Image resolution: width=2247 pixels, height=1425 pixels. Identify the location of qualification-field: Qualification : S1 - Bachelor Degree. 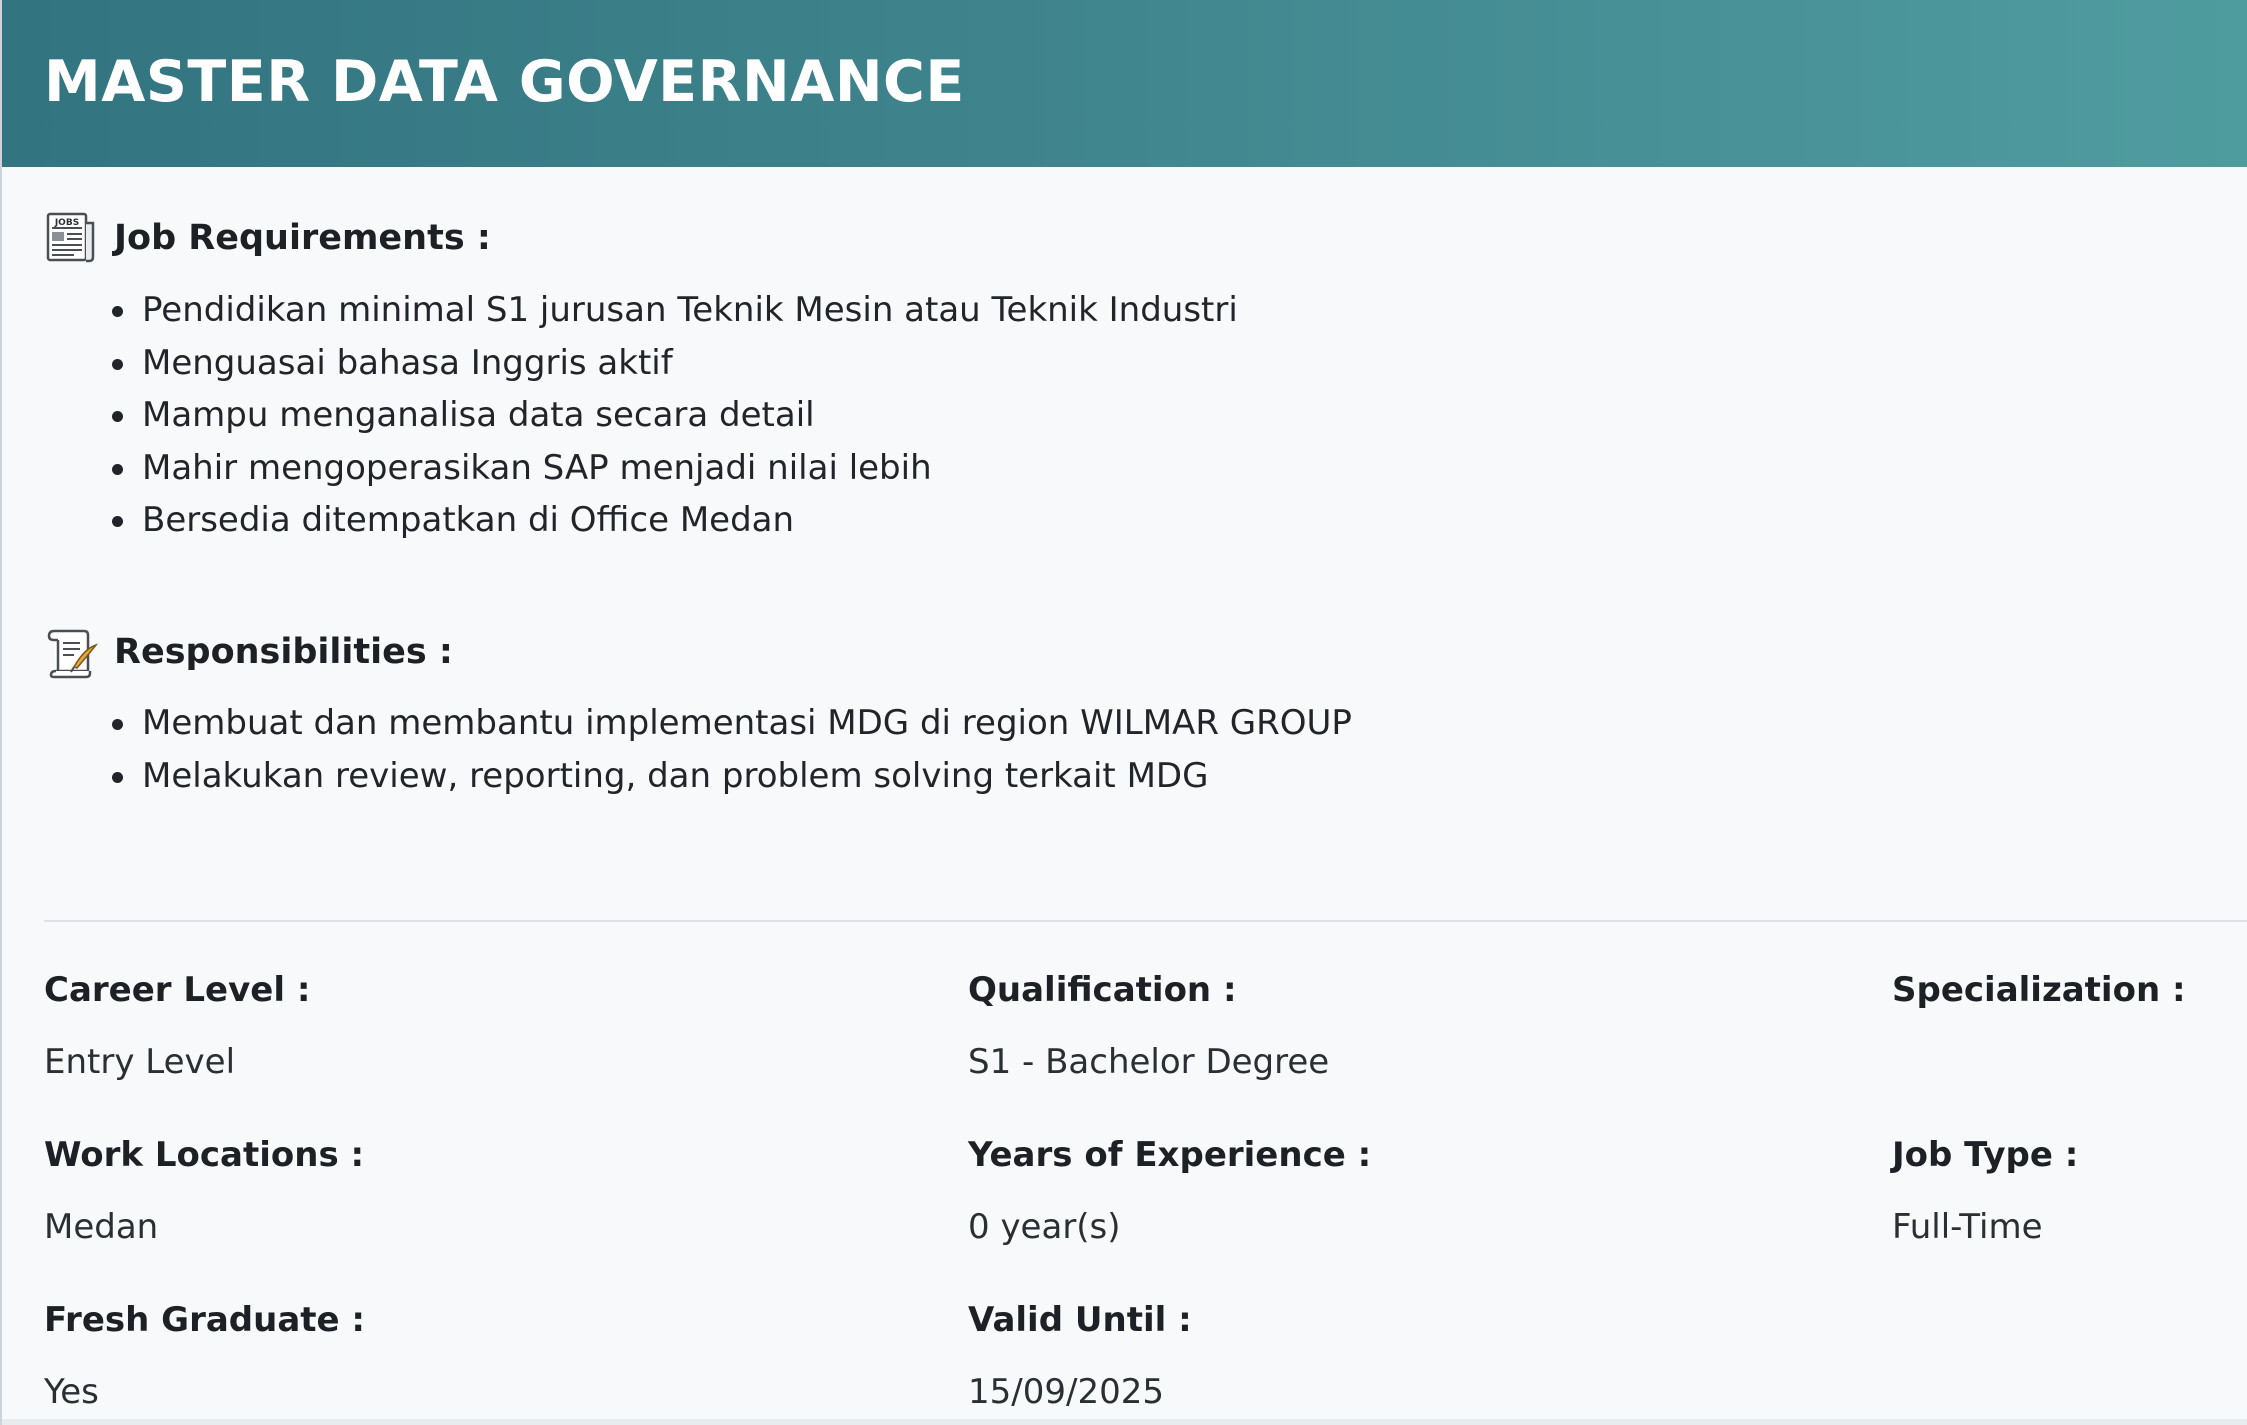
(1318, 1026).